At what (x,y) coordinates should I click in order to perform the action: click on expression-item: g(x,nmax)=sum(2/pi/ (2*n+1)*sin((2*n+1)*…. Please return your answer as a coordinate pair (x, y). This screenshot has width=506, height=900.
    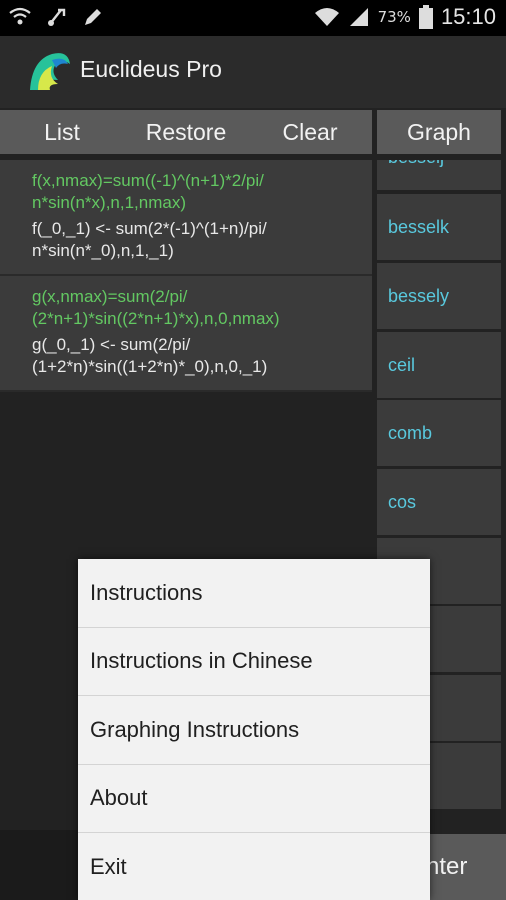
    Looking at the image, I should click on (186, 334).